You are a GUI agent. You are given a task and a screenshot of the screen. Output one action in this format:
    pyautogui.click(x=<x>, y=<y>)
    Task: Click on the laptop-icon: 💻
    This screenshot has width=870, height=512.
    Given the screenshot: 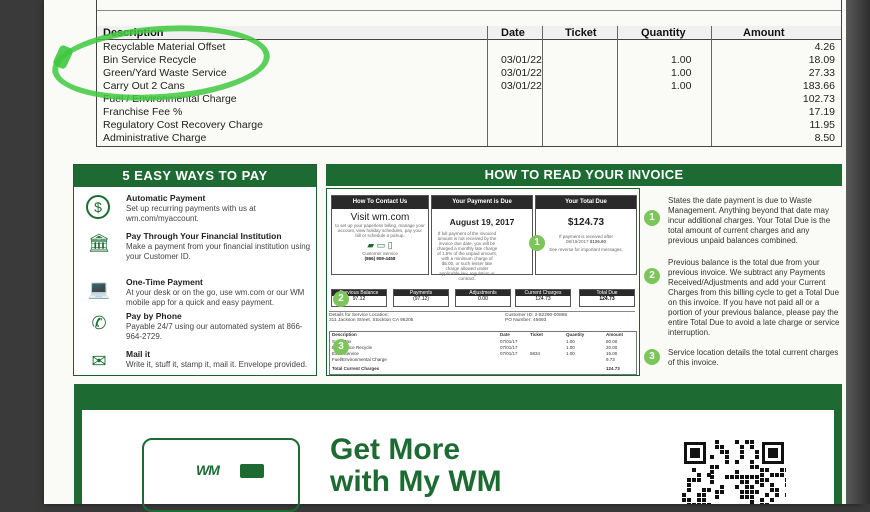 What is the action you would take?
    pyautogui.click(x=99, y=289)
    